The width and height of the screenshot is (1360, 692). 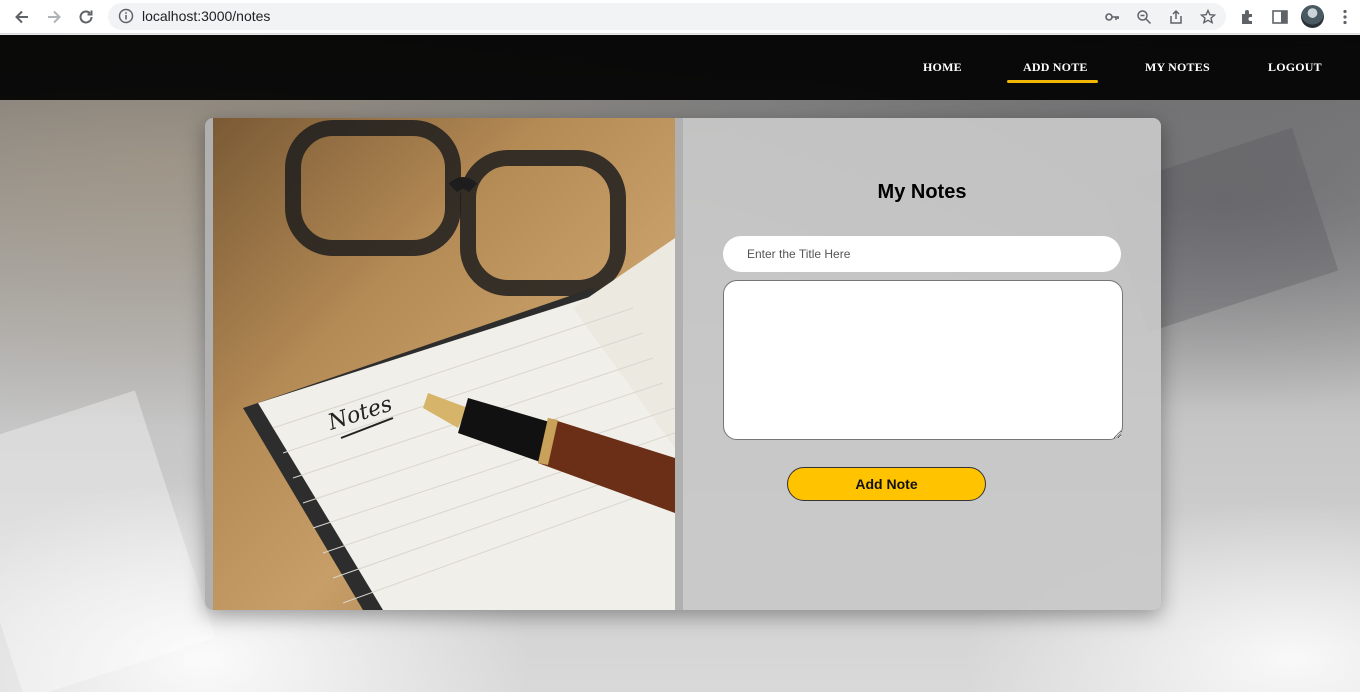 I want to click on nav-add-note: ADD NOTE, so click(x=1055, y=67).